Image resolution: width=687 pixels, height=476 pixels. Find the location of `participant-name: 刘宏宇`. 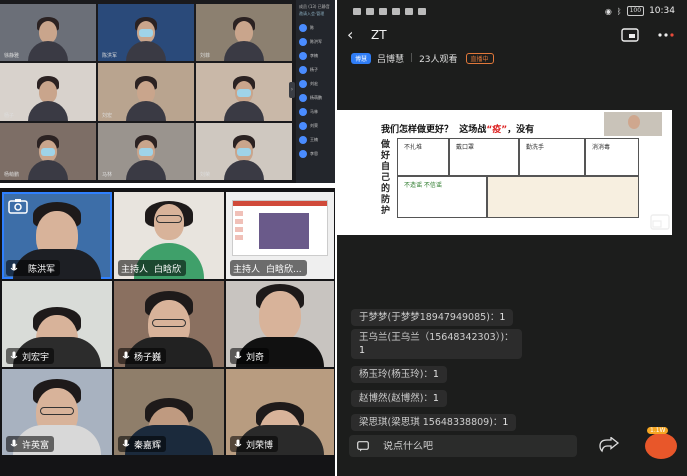

participant-name: 刘宏宇 is located at coordinates (36, 357).